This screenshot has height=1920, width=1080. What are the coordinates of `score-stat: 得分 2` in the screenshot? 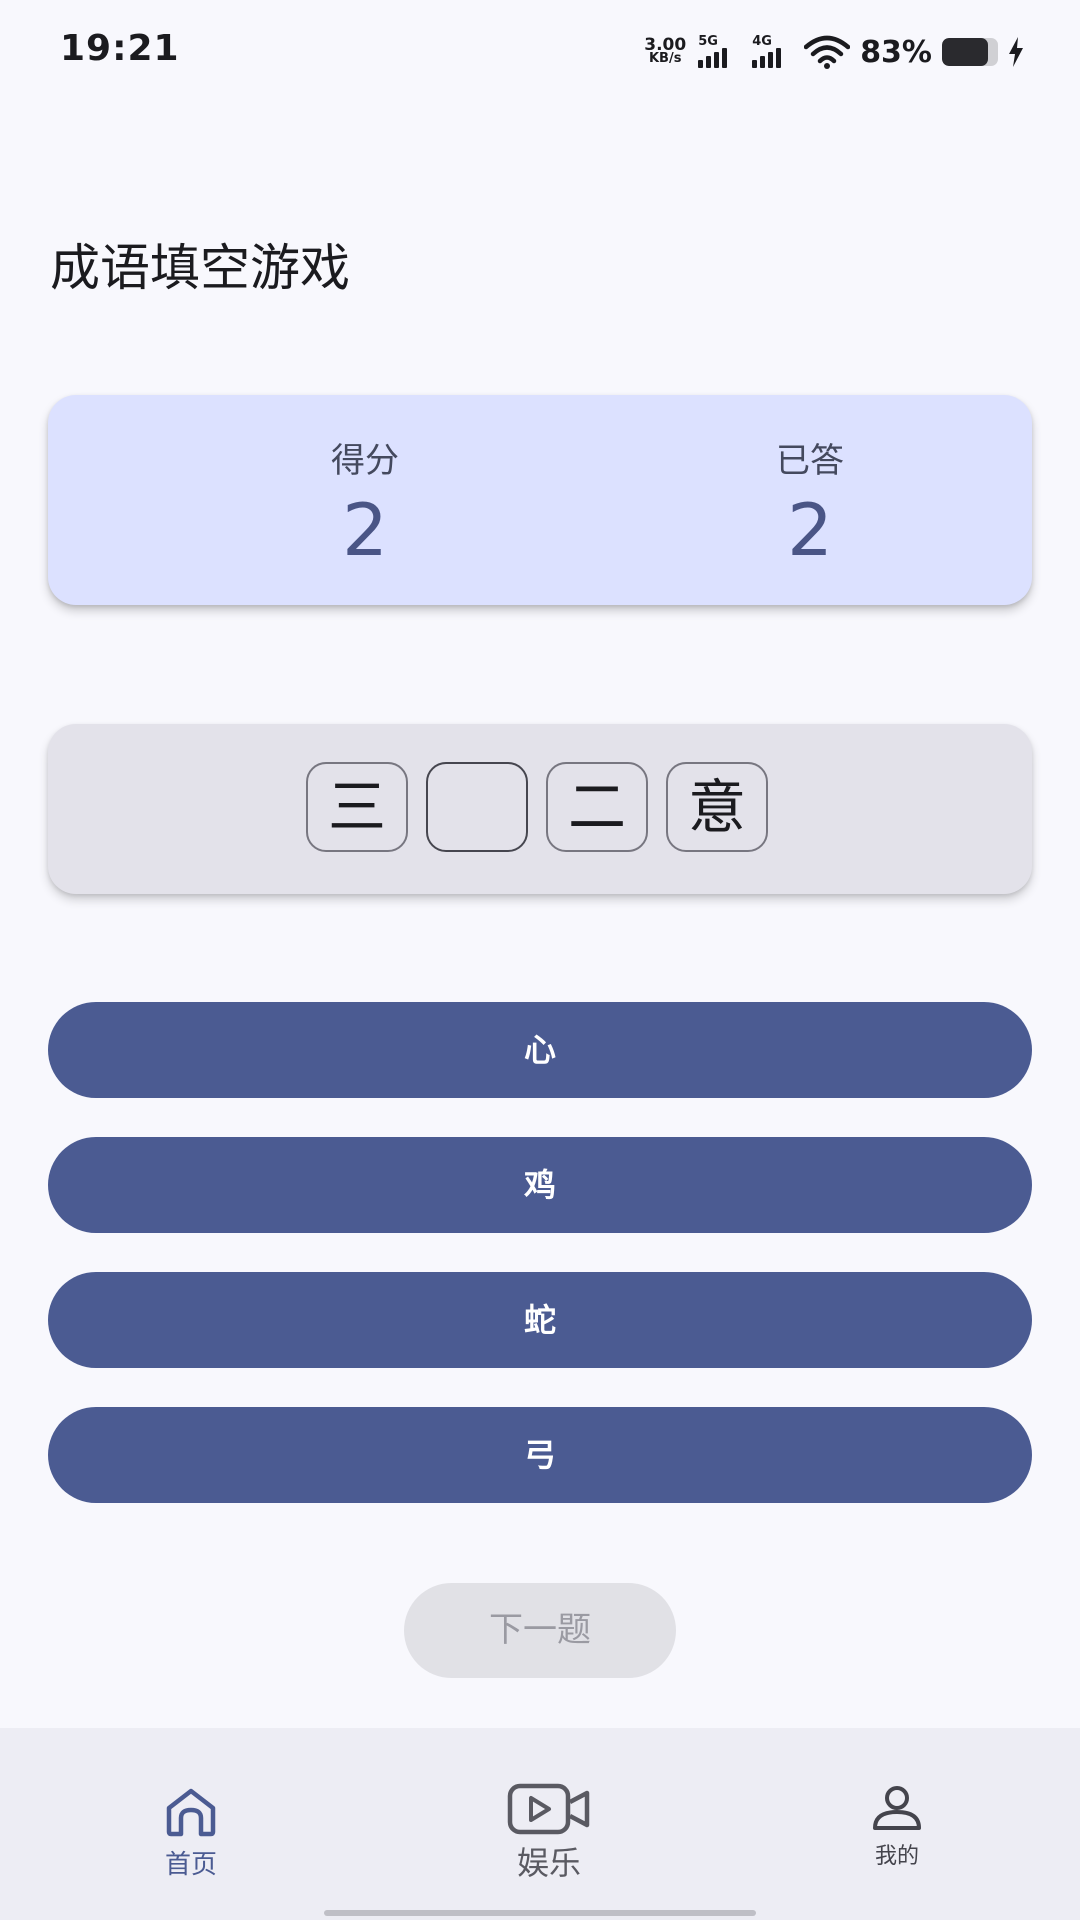 It's located at (365, 502).